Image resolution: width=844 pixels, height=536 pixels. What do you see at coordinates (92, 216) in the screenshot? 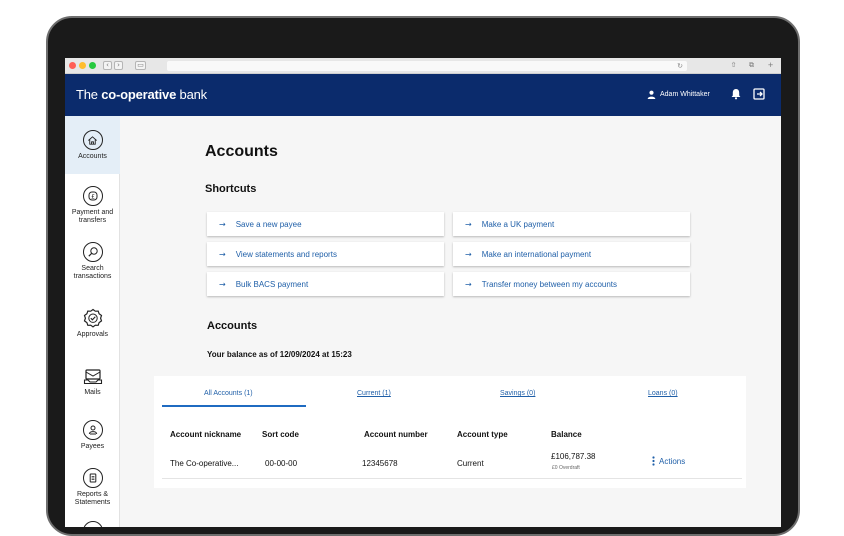
I see `sidebar-item-label: Payment and transfers` at bounding box center [92, 216].